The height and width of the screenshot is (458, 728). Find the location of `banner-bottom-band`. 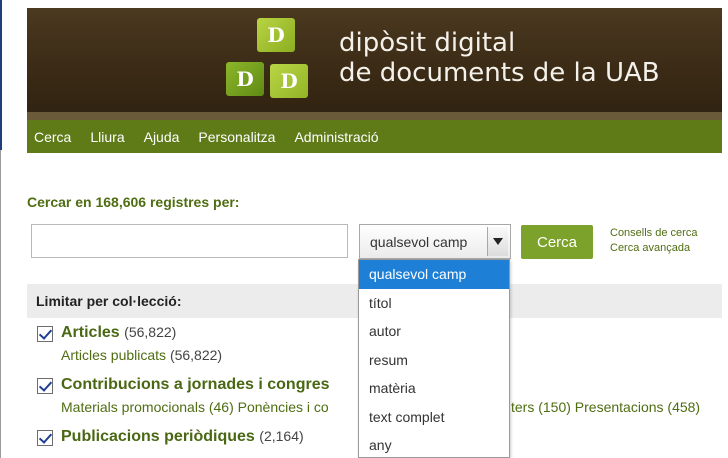

banner-bottom-band is located at coordinates (374, 116).